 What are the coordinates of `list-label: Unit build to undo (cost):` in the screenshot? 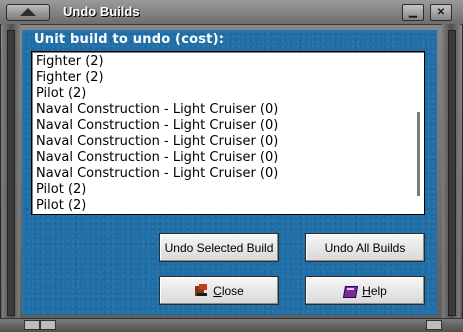 It's located at (129, 39).